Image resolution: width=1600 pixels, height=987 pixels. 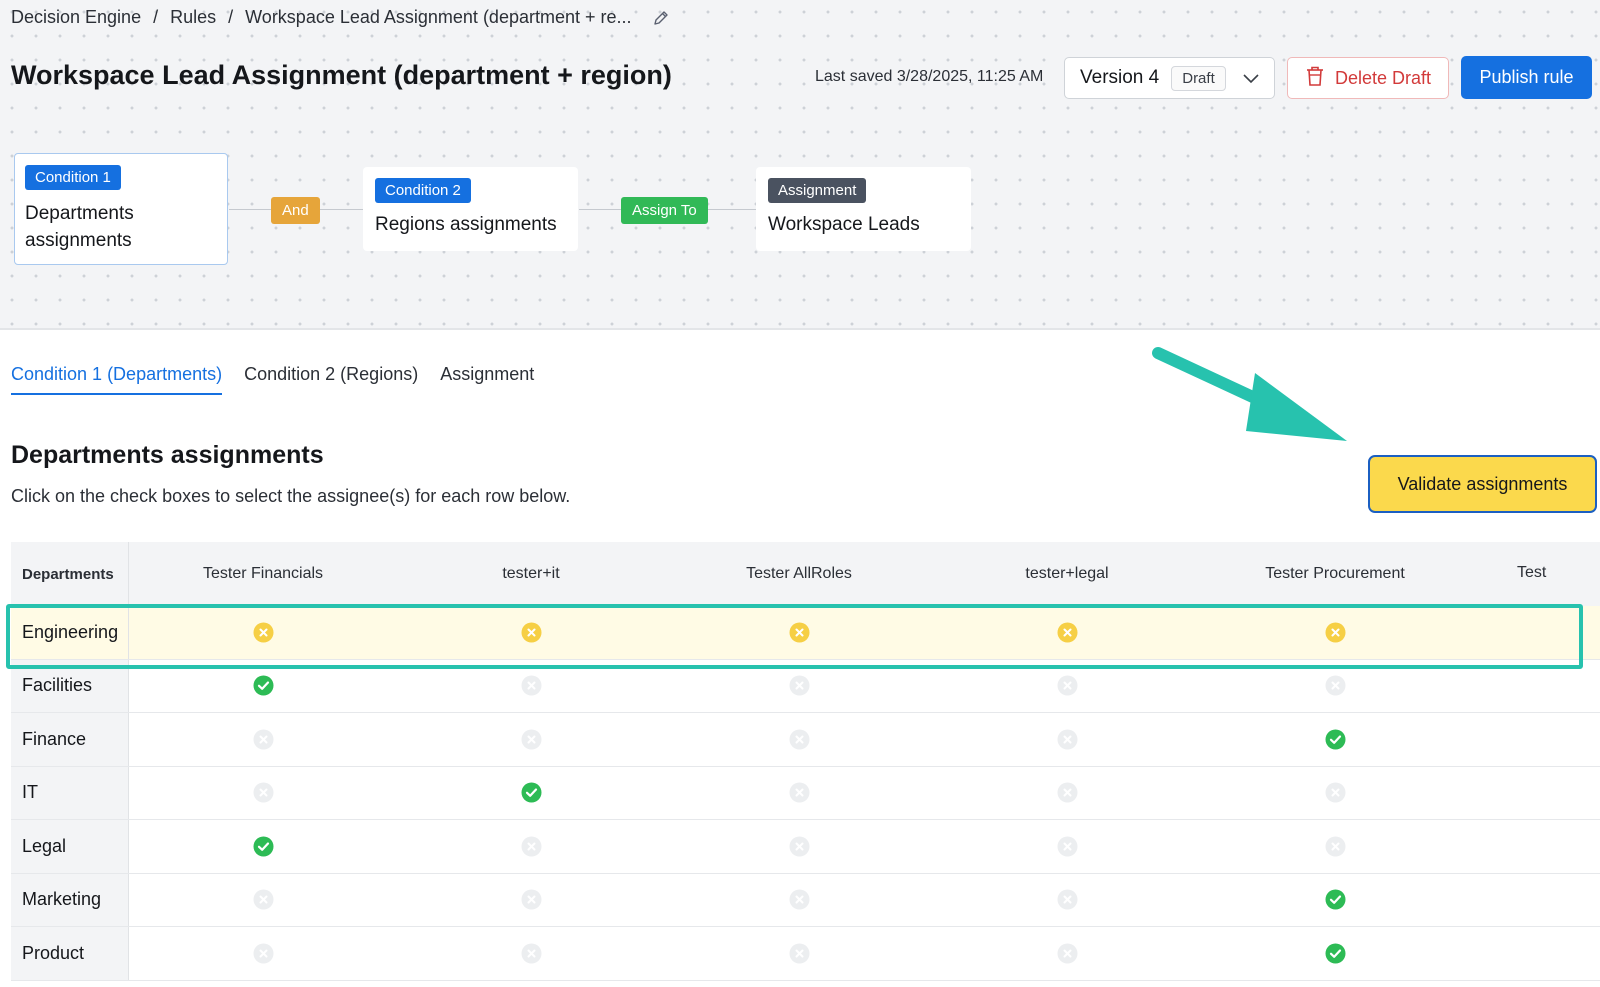 I want to click on version-select: Version 4 Draft, so click(x=1169, y=78).